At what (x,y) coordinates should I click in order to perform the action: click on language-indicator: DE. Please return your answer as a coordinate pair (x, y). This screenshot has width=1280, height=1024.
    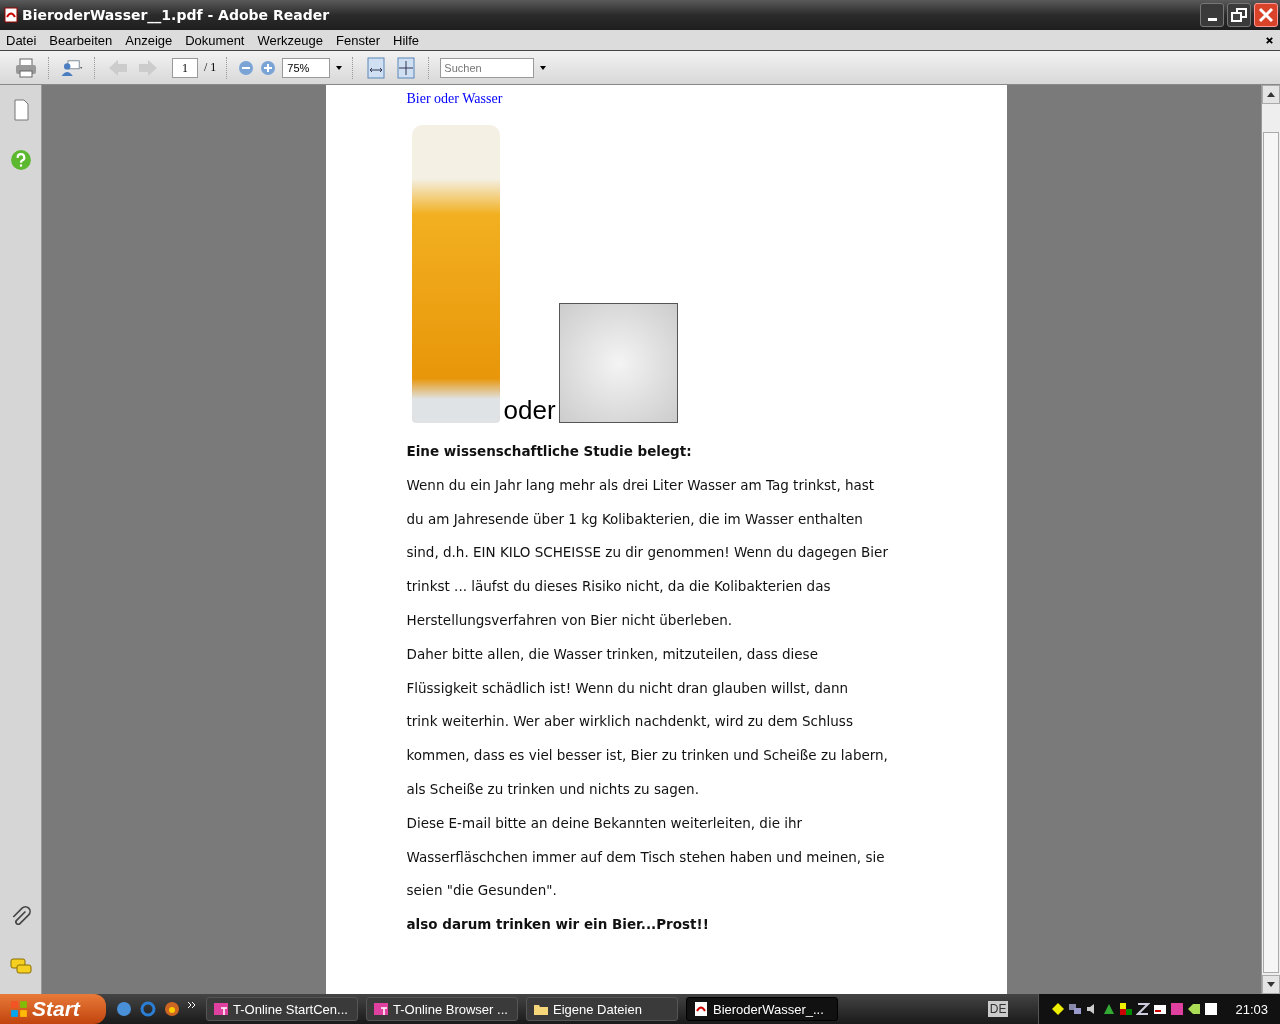
    Looking at the image, I should click on (998, 1009).